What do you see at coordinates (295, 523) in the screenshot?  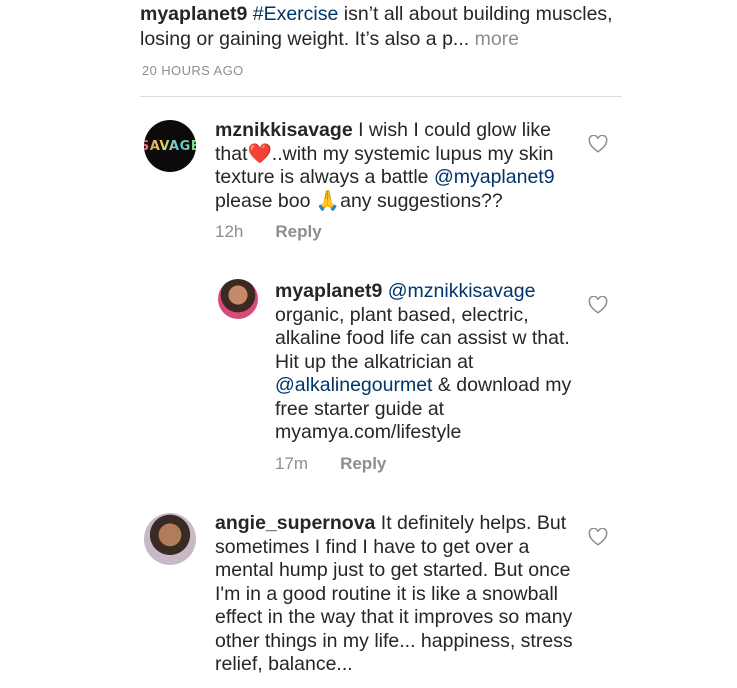 I see `comment-username: angie_supernova` at bounding box center [295, 523].